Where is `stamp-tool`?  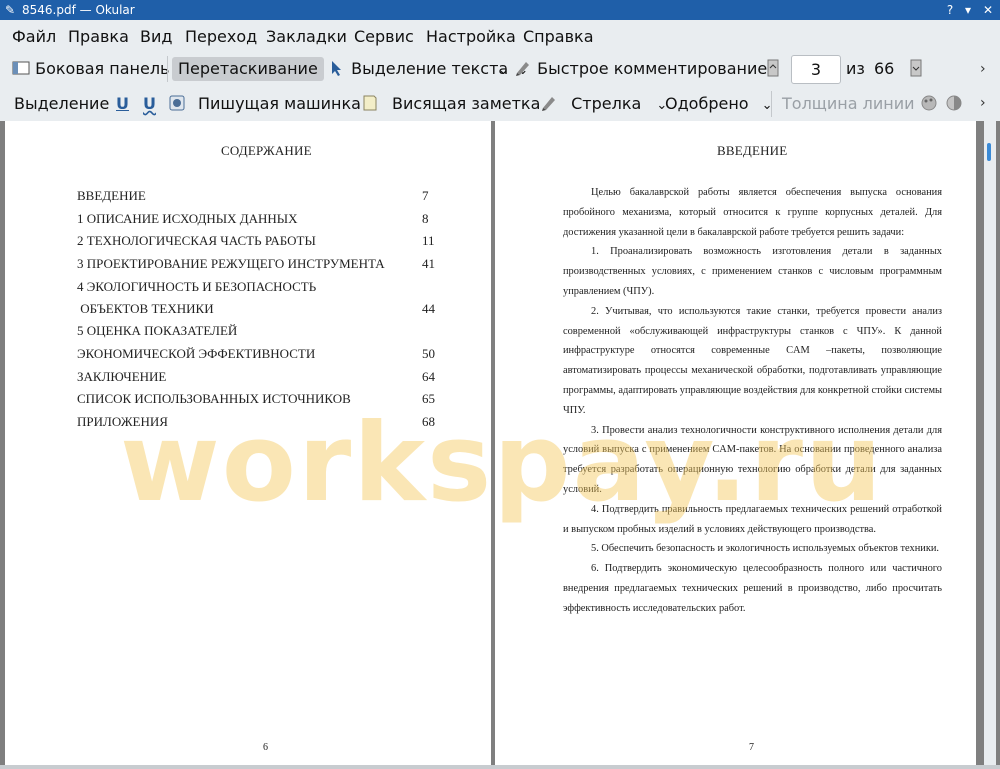
stamp-tool is located at coordinates (177, 104).